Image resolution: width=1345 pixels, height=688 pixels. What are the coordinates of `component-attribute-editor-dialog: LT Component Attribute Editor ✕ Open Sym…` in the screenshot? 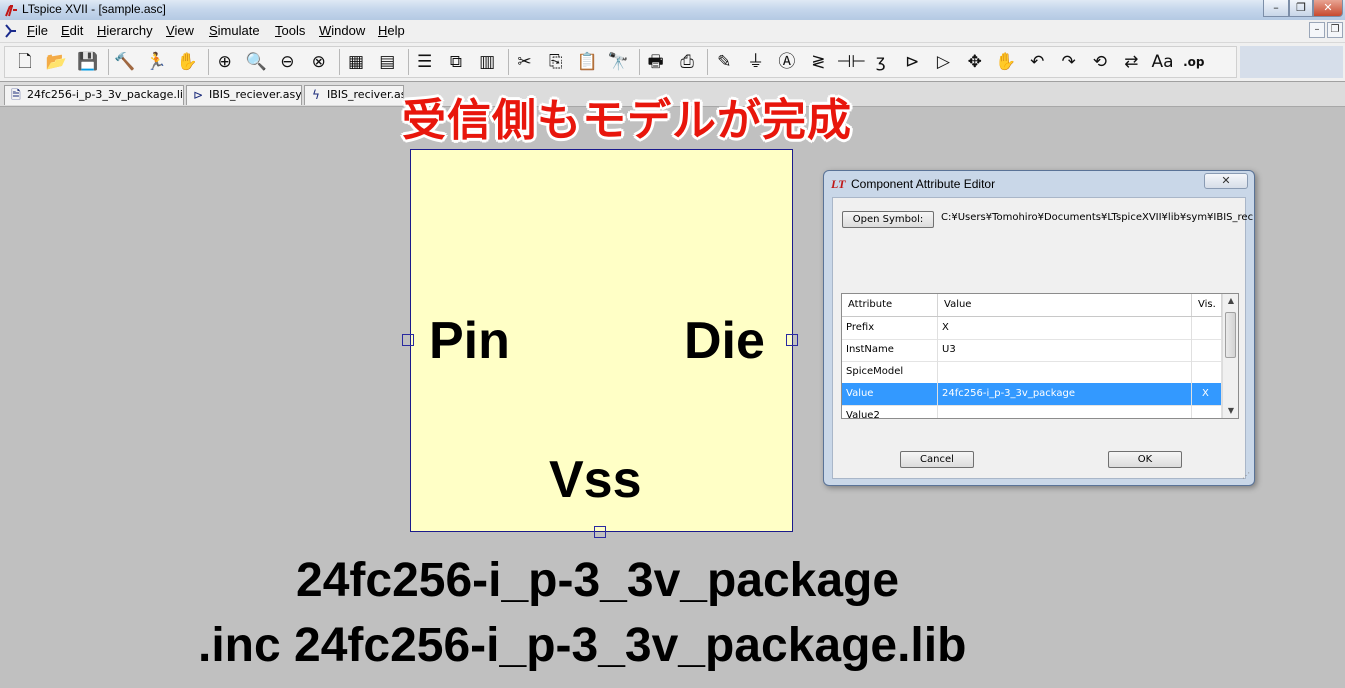 It's located at (1039, 328).